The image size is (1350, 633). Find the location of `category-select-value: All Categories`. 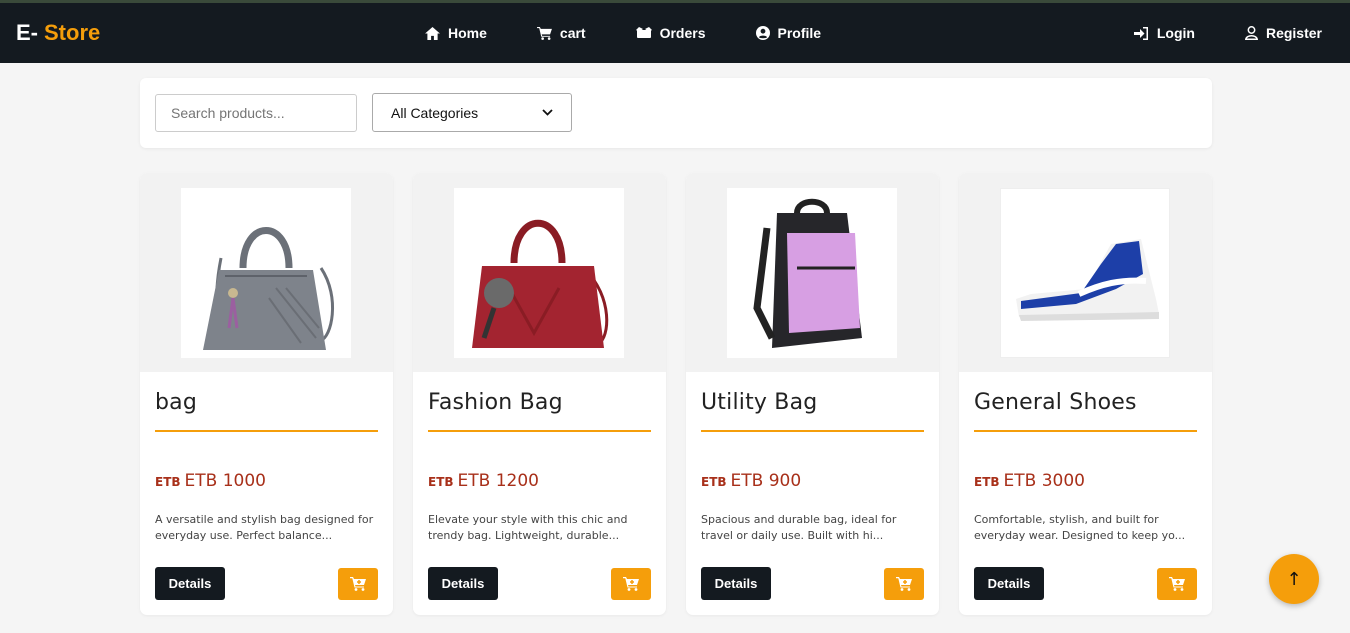

category-select-value: All Categories is located at coordinates (435, 112).